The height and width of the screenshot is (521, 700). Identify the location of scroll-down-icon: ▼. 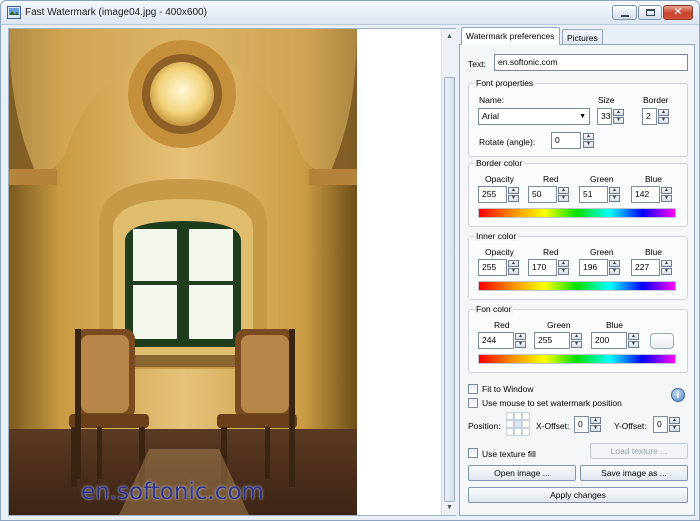
(449, 507).